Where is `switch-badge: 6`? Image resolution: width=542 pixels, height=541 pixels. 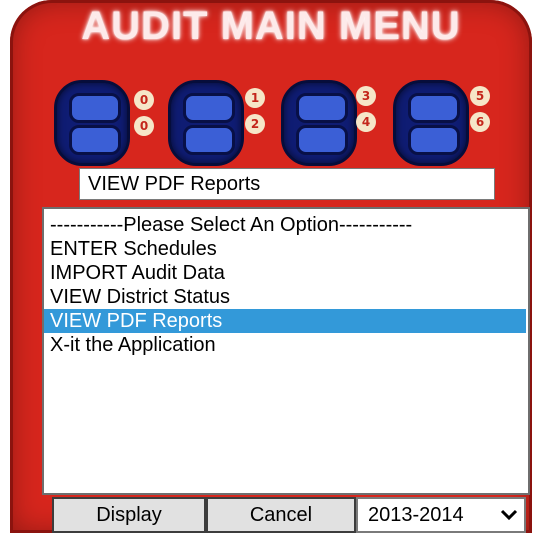
switch-badge: 6 is located at coordinates (480, 122).